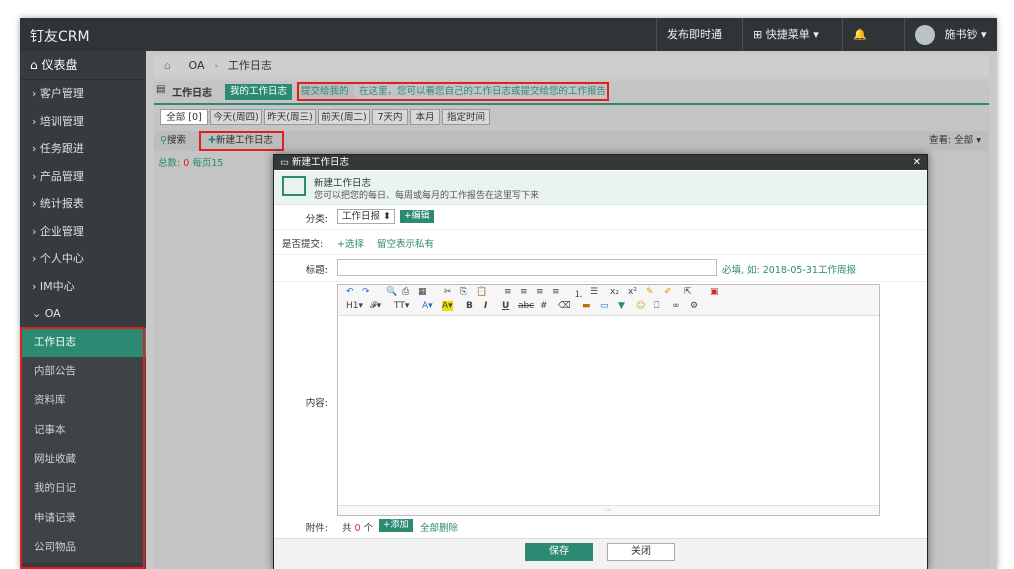  Describe the element at coordinates (350, 243) in the screenshot. I see `select-recipient-link: +选择` at that location.